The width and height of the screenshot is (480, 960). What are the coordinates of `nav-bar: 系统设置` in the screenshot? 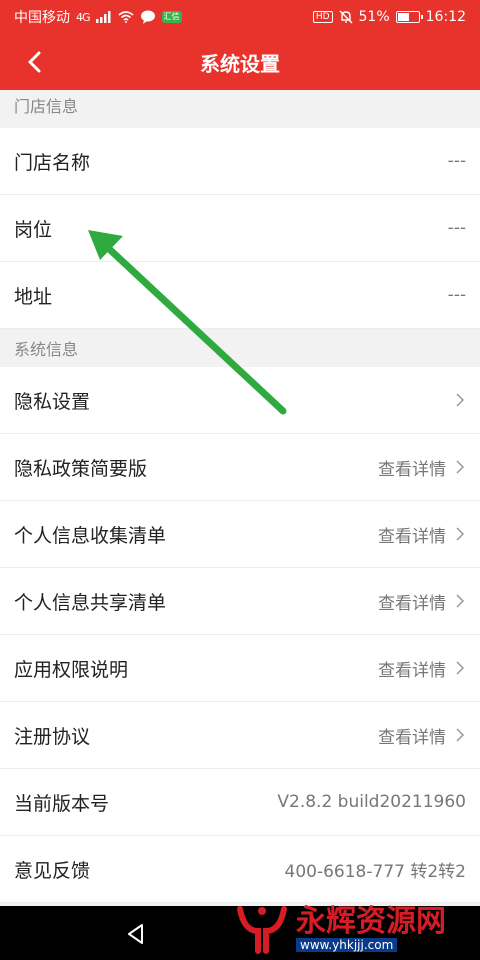 It's located at (240, 62).